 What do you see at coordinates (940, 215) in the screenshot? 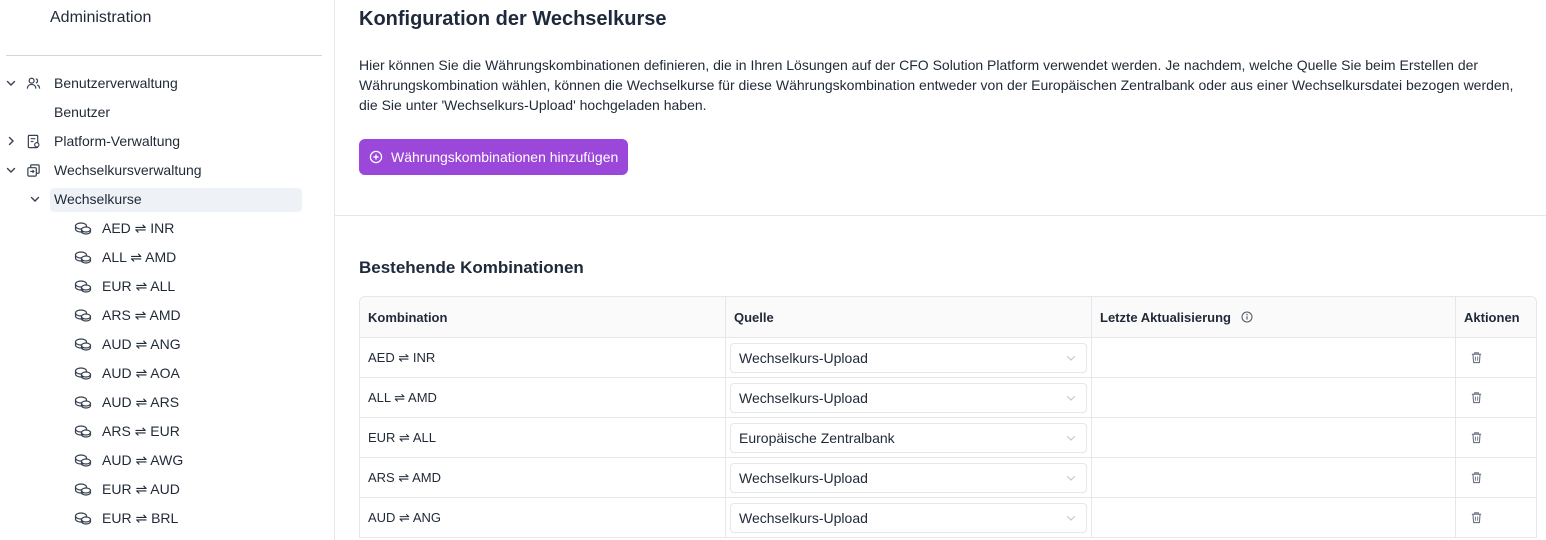
I see `section-divider` at bounding box center [940, 215].